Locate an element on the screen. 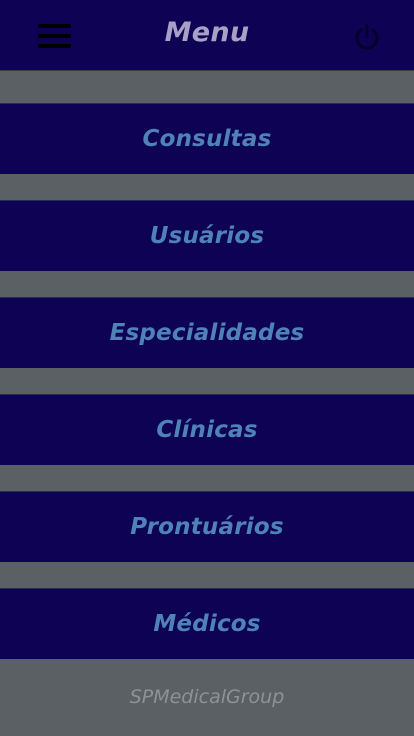 The width and height of the screenshot is (414, 736). menu-item-prontuarios: Prontuários is located at coordinates (207, 526).